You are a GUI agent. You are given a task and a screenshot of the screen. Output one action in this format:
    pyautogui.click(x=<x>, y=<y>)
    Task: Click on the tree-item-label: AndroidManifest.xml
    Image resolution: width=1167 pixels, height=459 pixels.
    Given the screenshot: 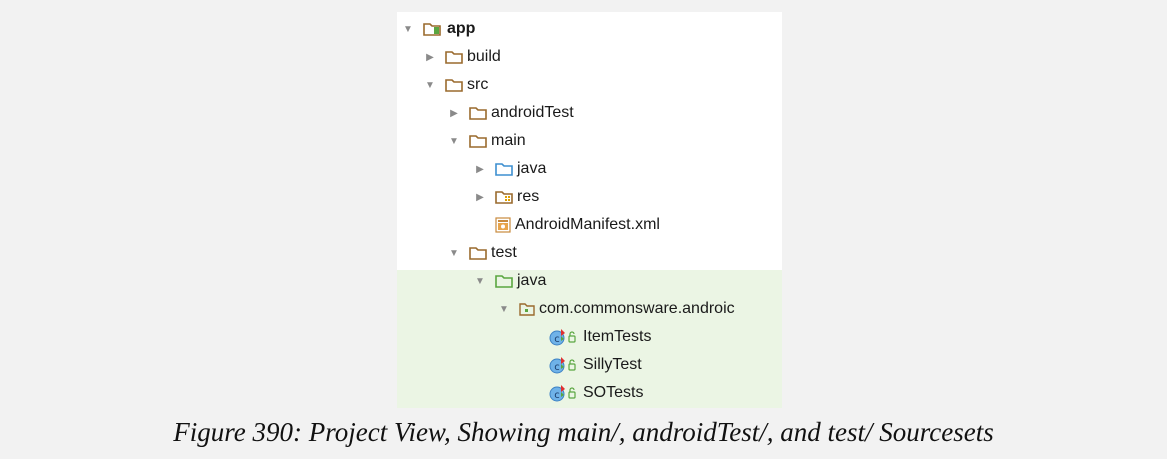 What is the action you would take?
    pyautogui.click(x=587, y=224)
    